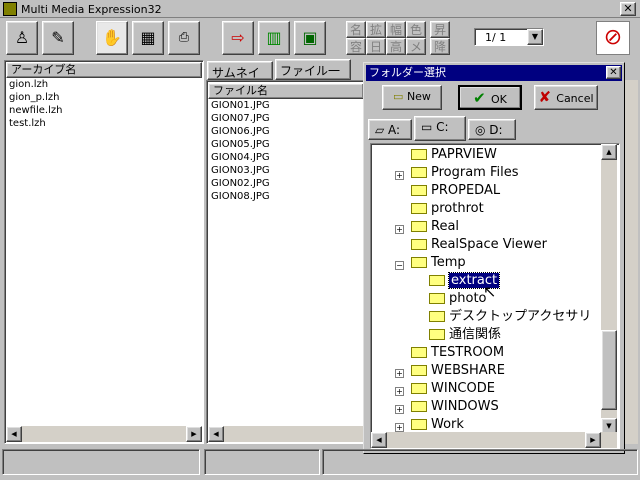 This screenshot has width=640, height=480. Describe the element at coordinates (286, 144) in the screenshot. I see `list-item: GION05.JPG` at that location.